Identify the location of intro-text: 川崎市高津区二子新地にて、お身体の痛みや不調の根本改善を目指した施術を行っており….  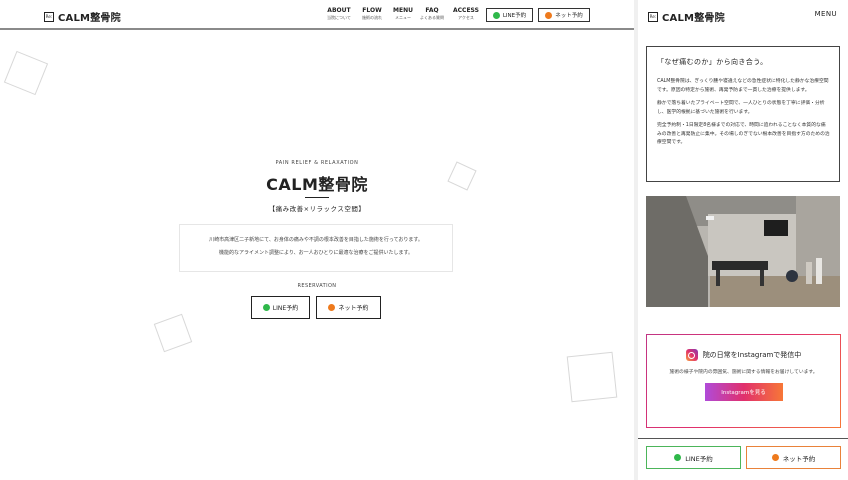
(316, 240).